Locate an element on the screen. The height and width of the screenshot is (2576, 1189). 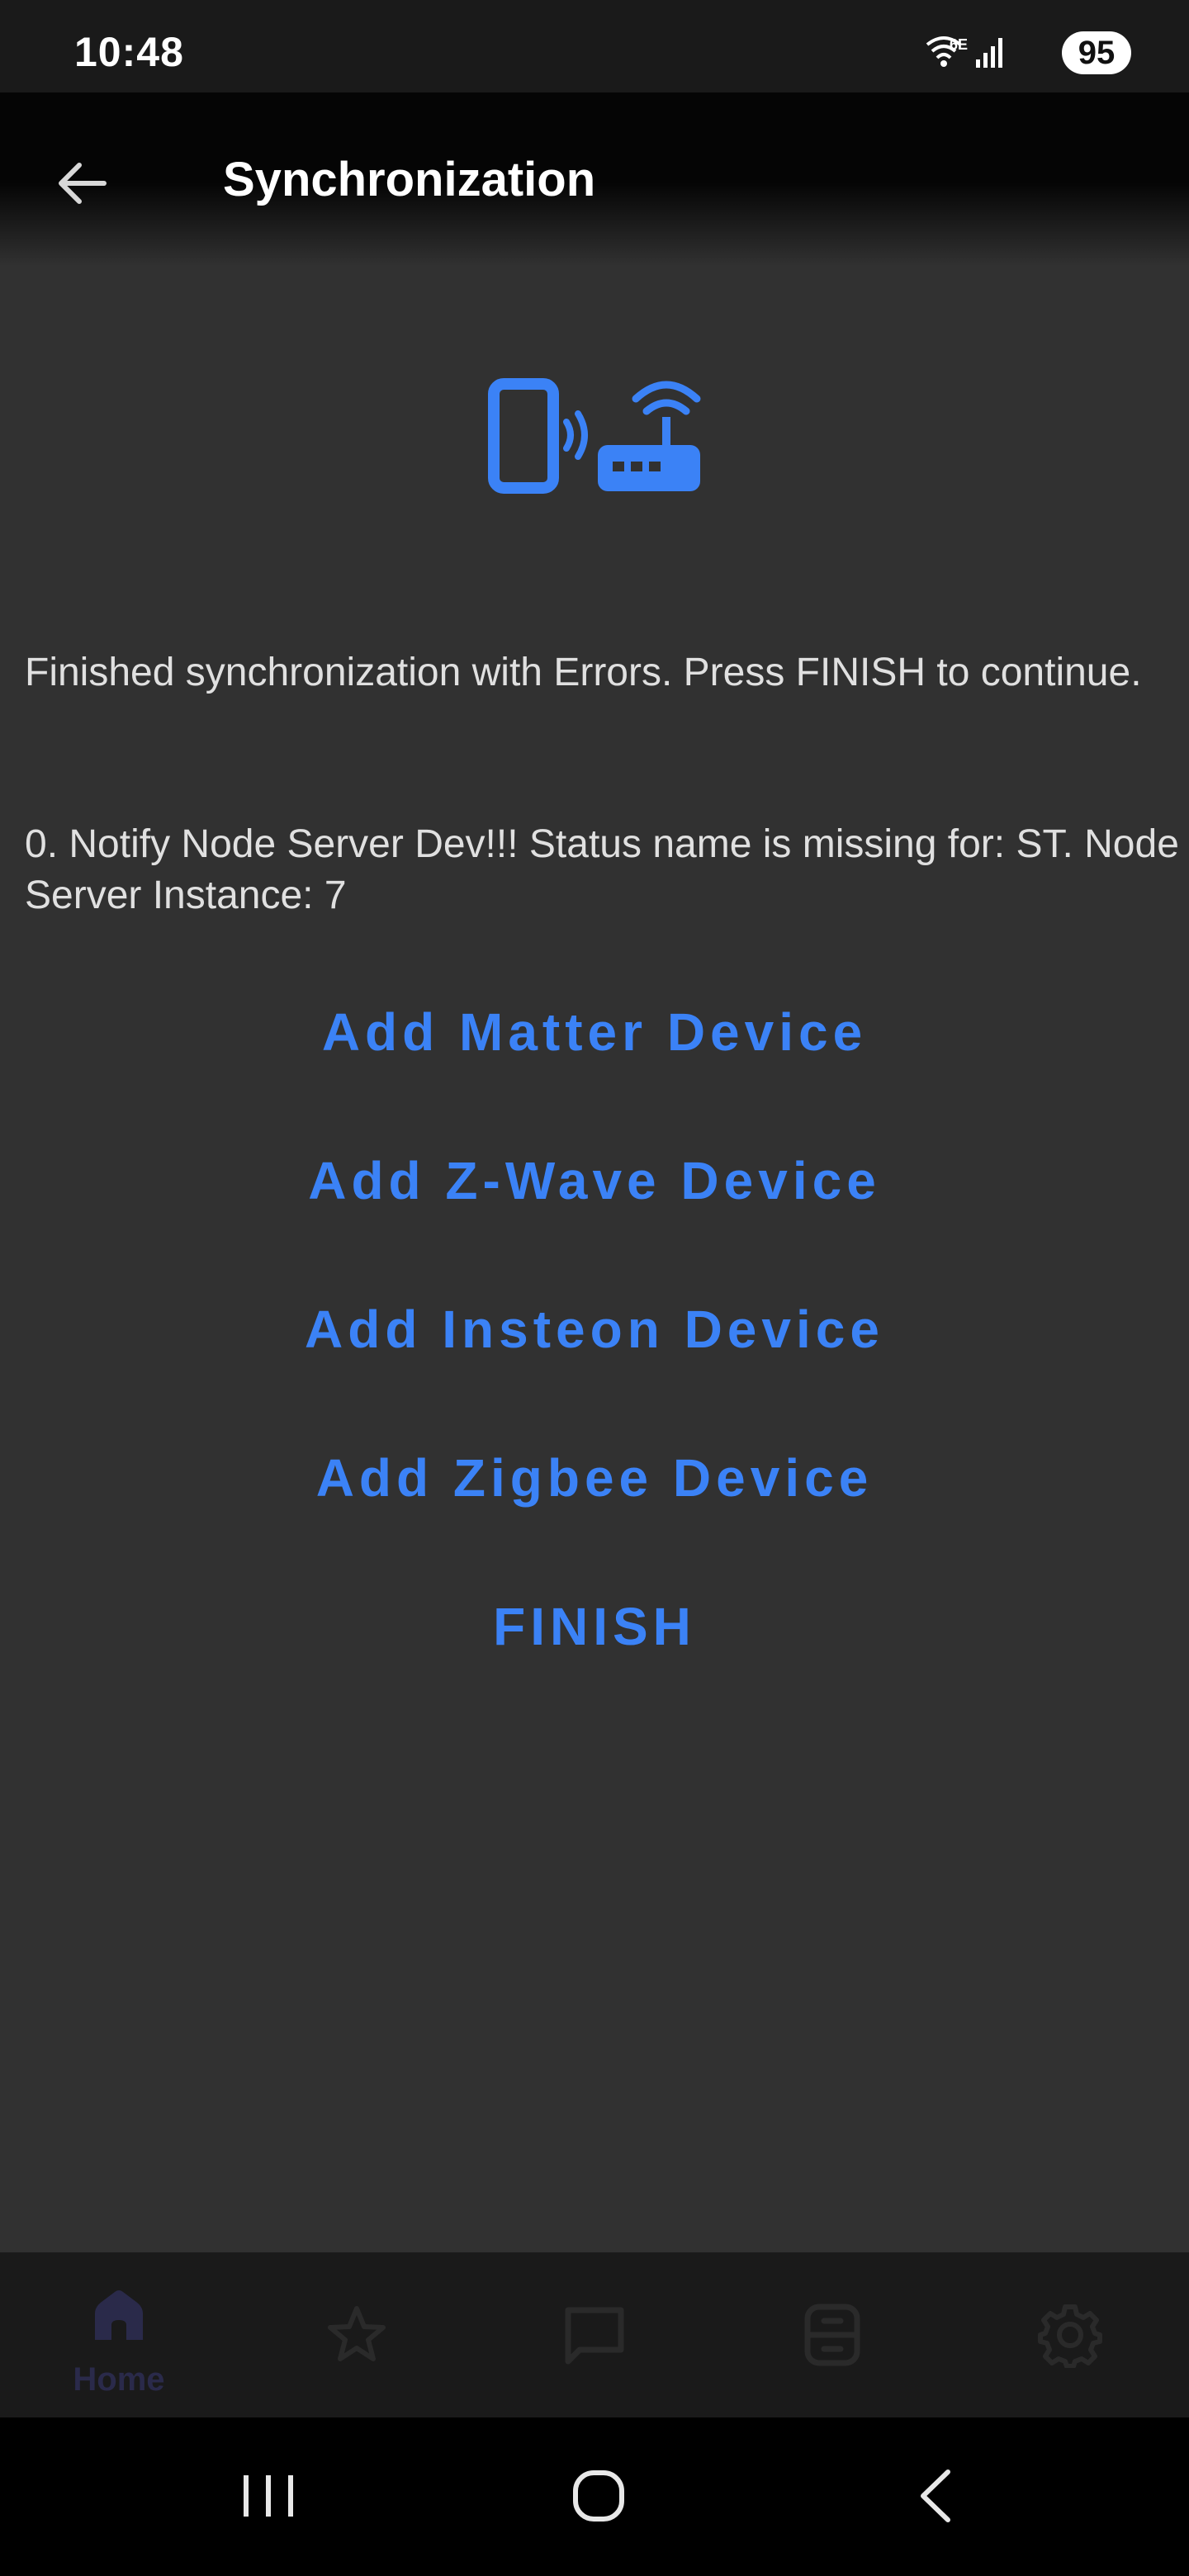
nav-item-favorites is located at coordinates (357, 2334).